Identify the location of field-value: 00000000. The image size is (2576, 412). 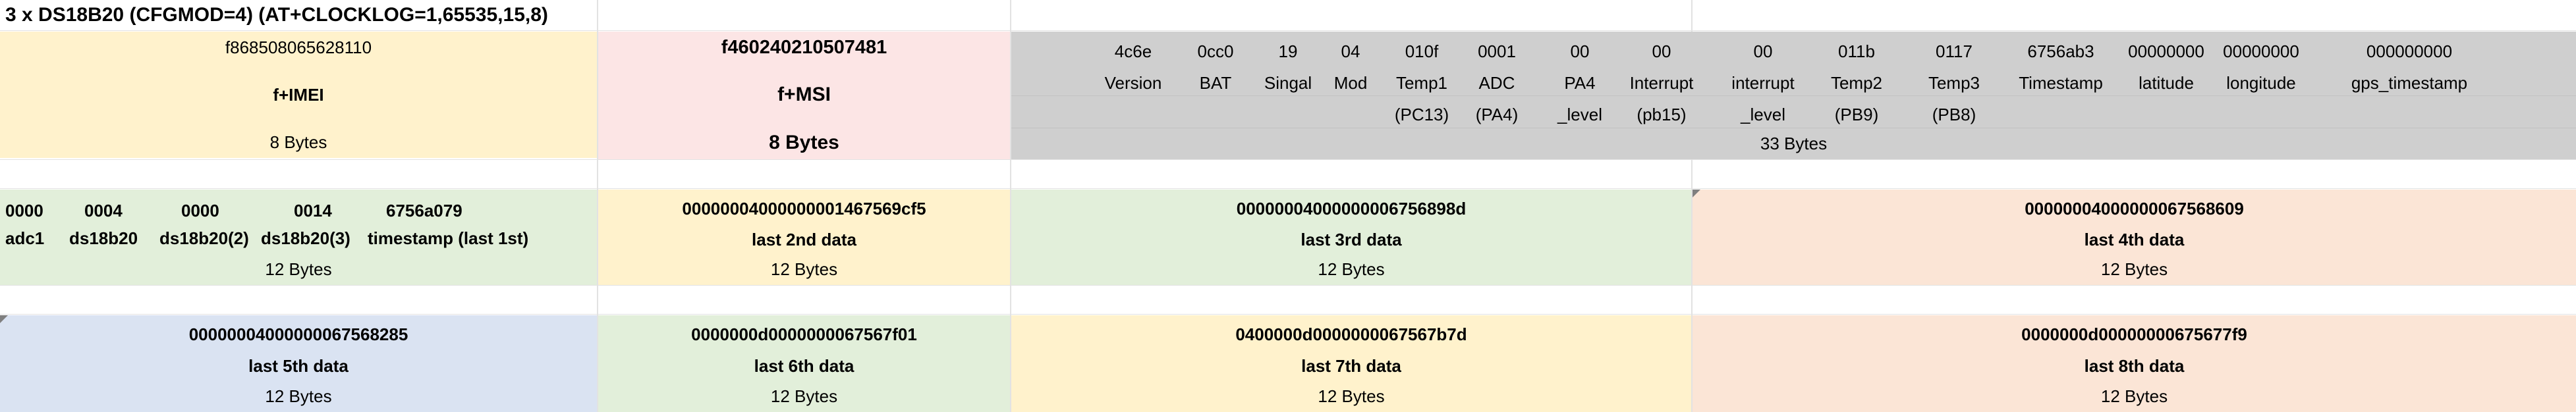
(2261, 51).